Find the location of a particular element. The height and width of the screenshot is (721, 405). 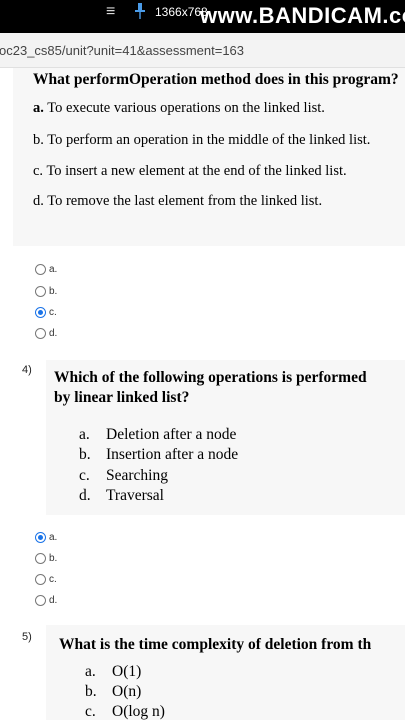

menu-icon: ≡ is located at coordinates (110, 12).